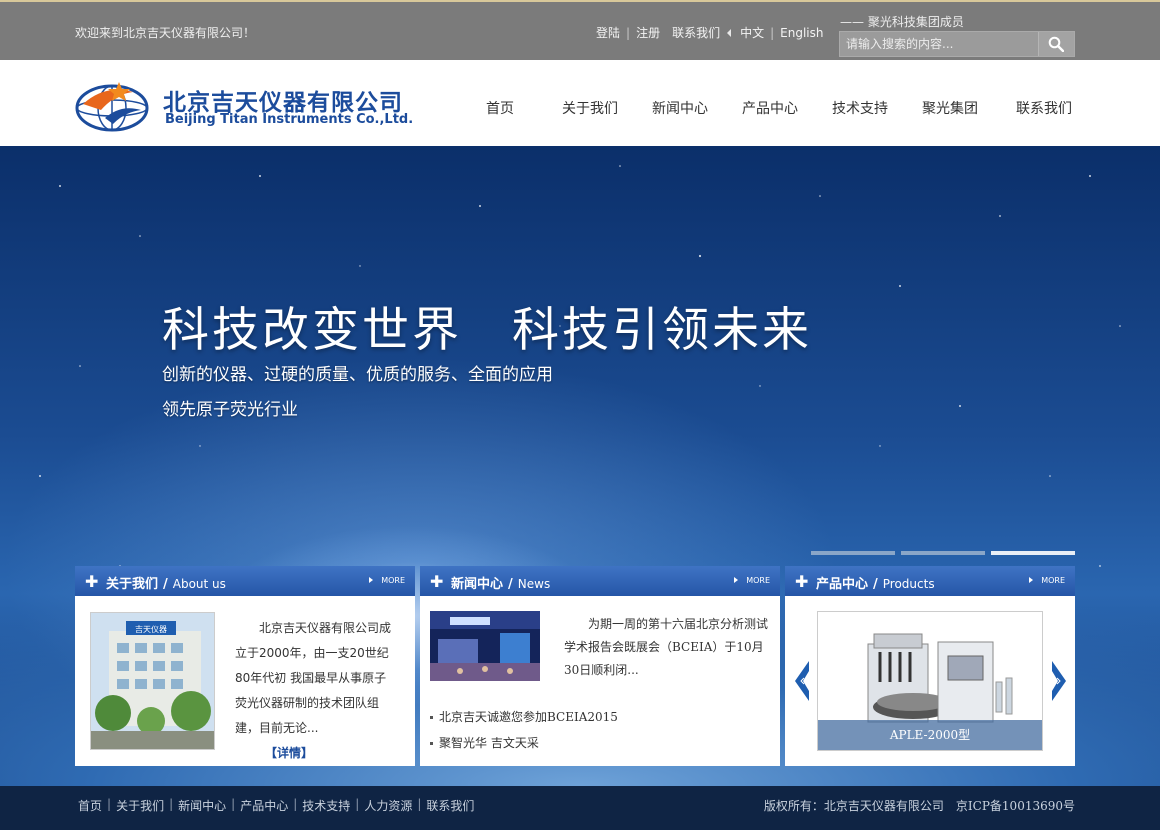 The image size is (1160, 830). I want to click on footer-link-hr: 人力资源, so click(388, 805).